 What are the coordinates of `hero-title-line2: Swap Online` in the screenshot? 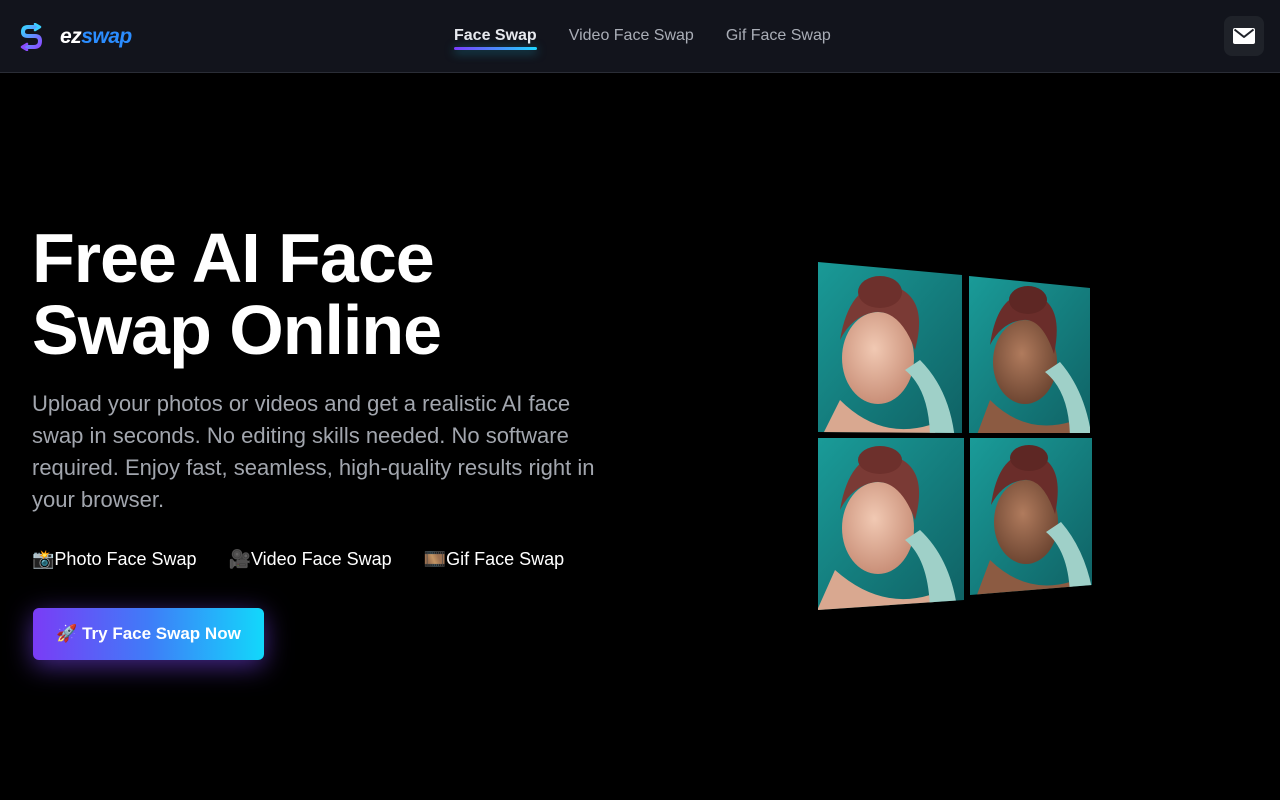 It's located at (237, 330).